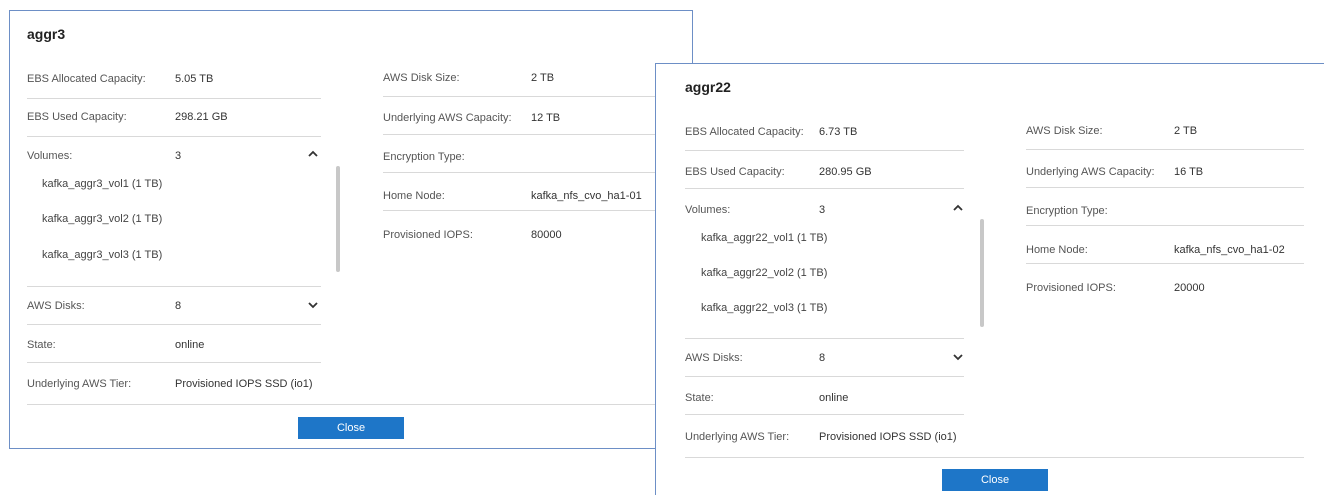 The image size is (1324, 495). I want to click on volume-item: kafka_aggr3_vol3 (1 TB), so click(102, 255).